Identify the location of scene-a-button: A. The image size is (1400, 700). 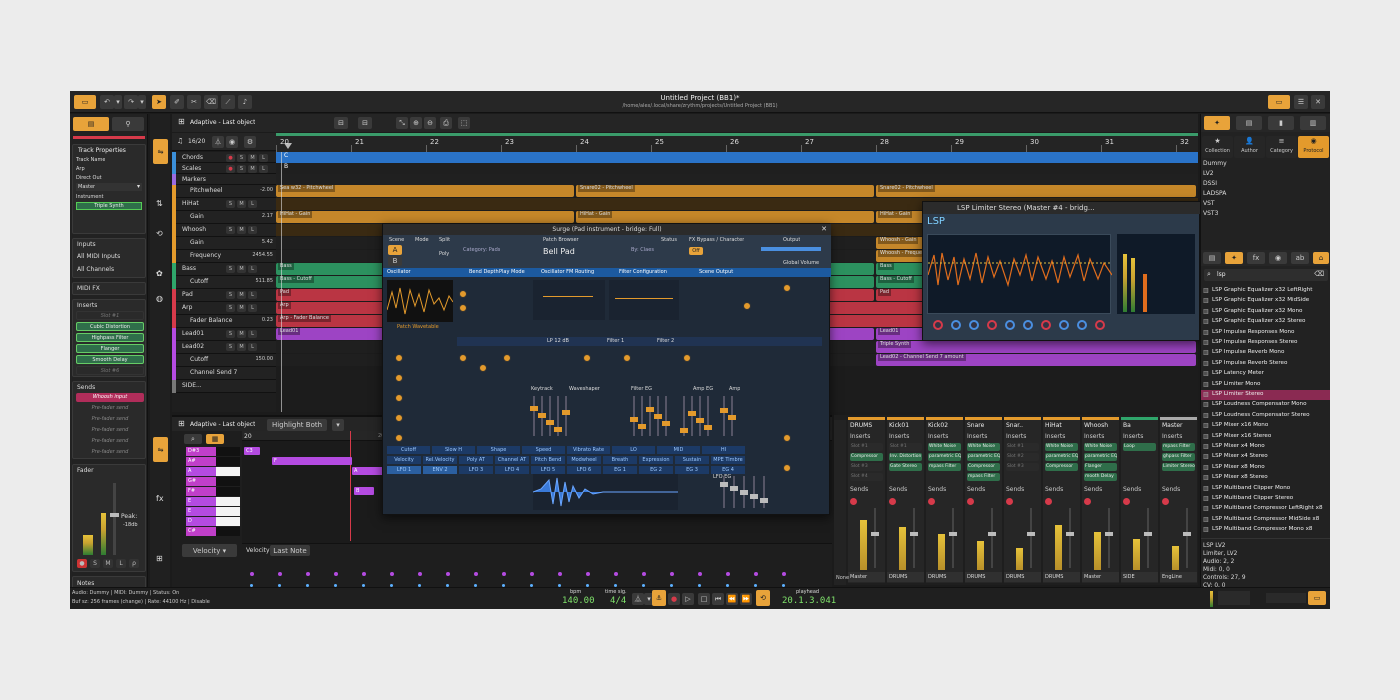
(395, 250).